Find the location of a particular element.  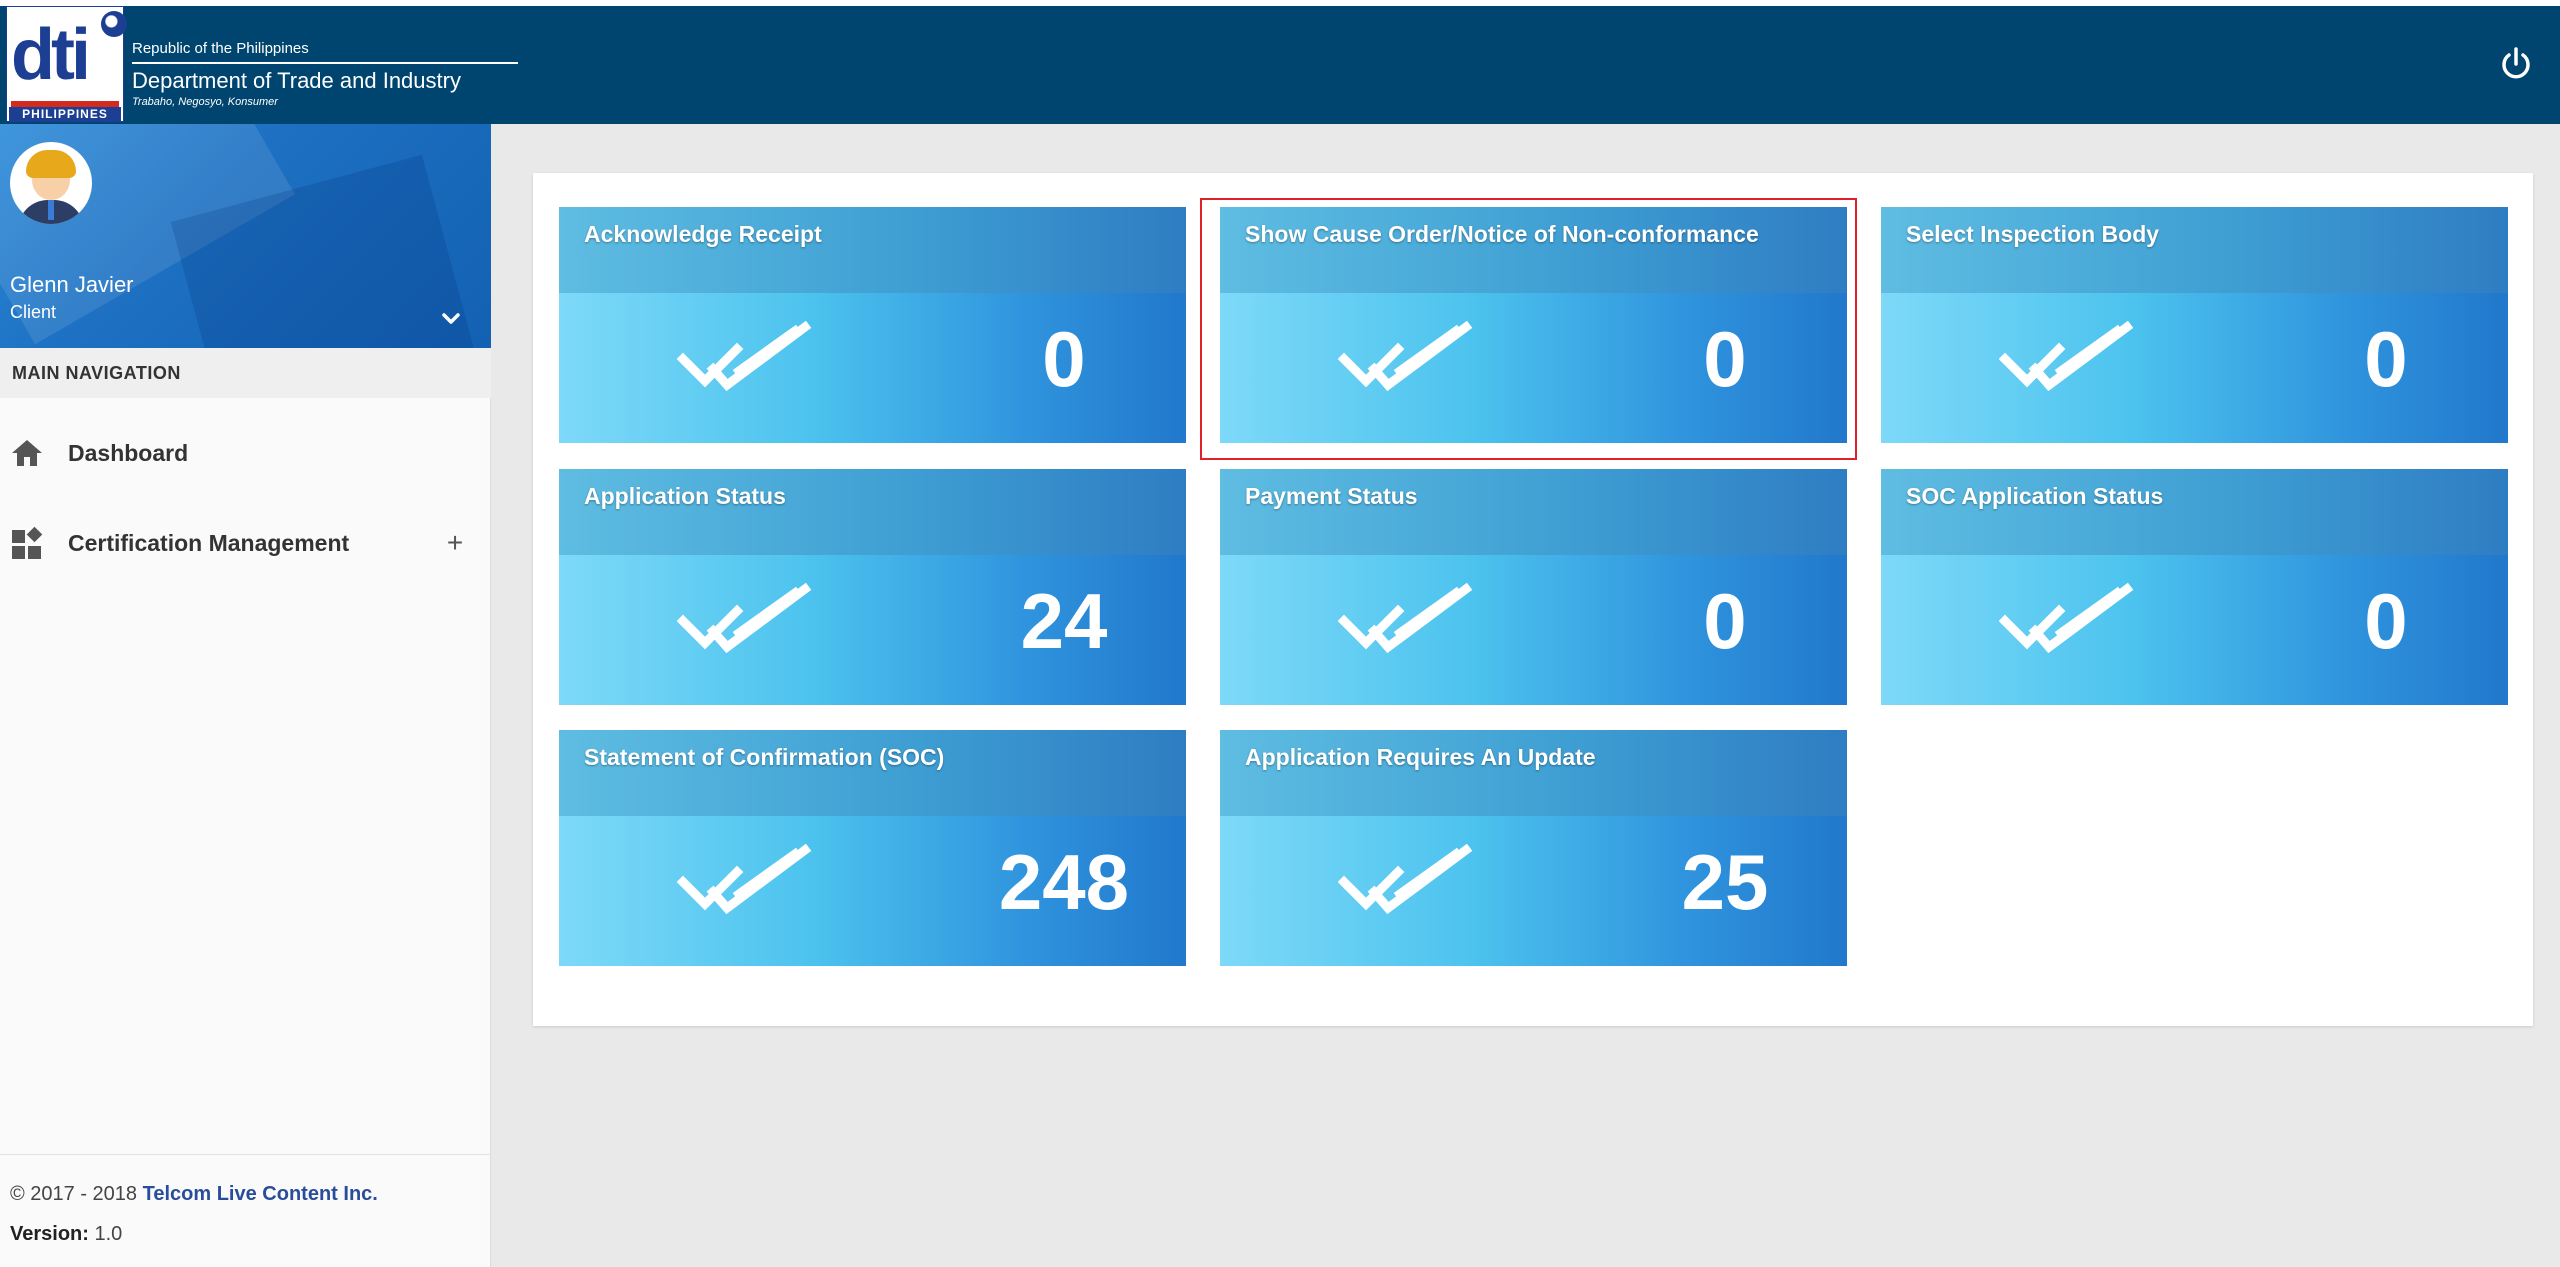

tile-title: Acknowledge Receipt is located at coordinates (703, 234).